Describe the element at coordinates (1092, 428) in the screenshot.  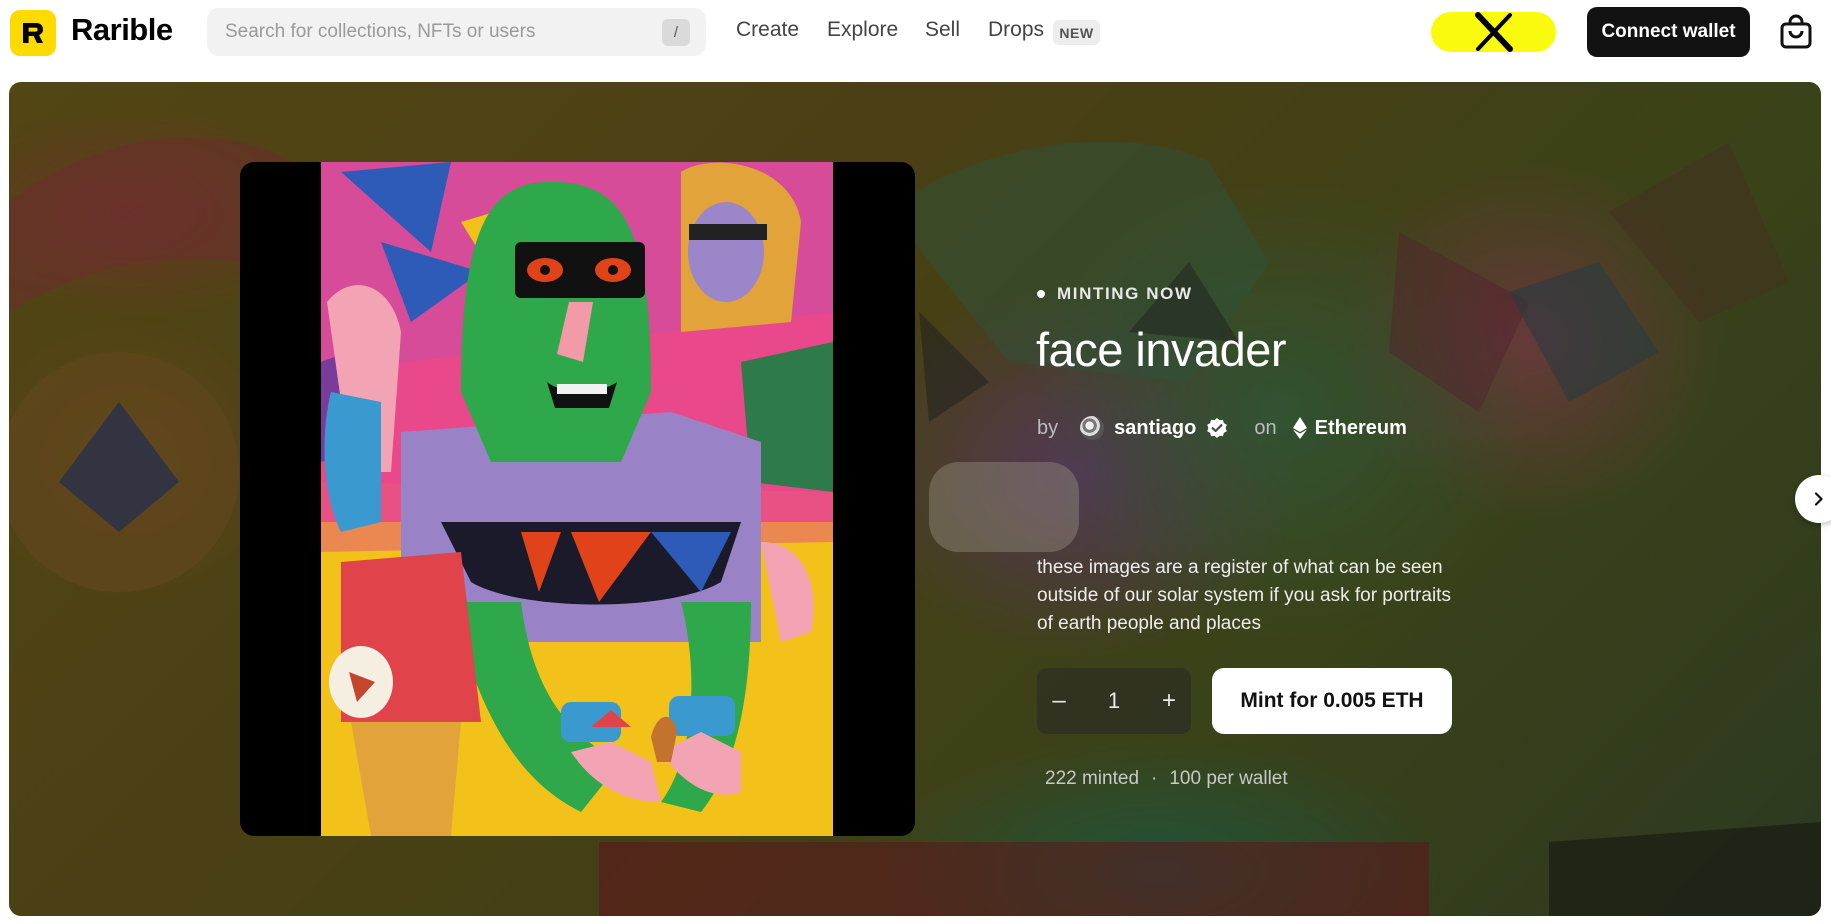
I see `creator-avatar` at that location.